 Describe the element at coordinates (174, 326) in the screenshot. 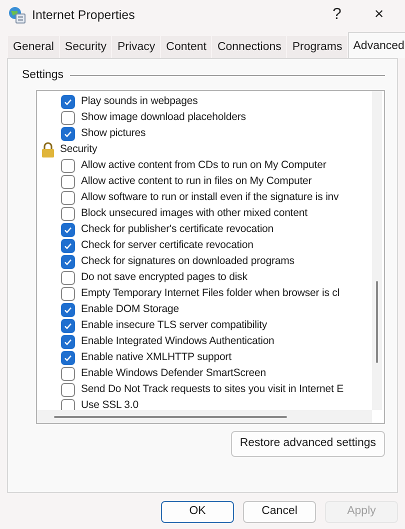

I see `setting-label: Enable insecure TLS server compatibility` at that location.